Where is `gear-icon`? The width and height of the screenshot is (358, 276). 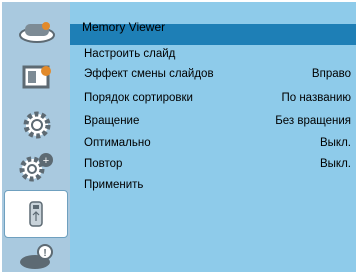 gear-icon is located at coordinates (37, 125).